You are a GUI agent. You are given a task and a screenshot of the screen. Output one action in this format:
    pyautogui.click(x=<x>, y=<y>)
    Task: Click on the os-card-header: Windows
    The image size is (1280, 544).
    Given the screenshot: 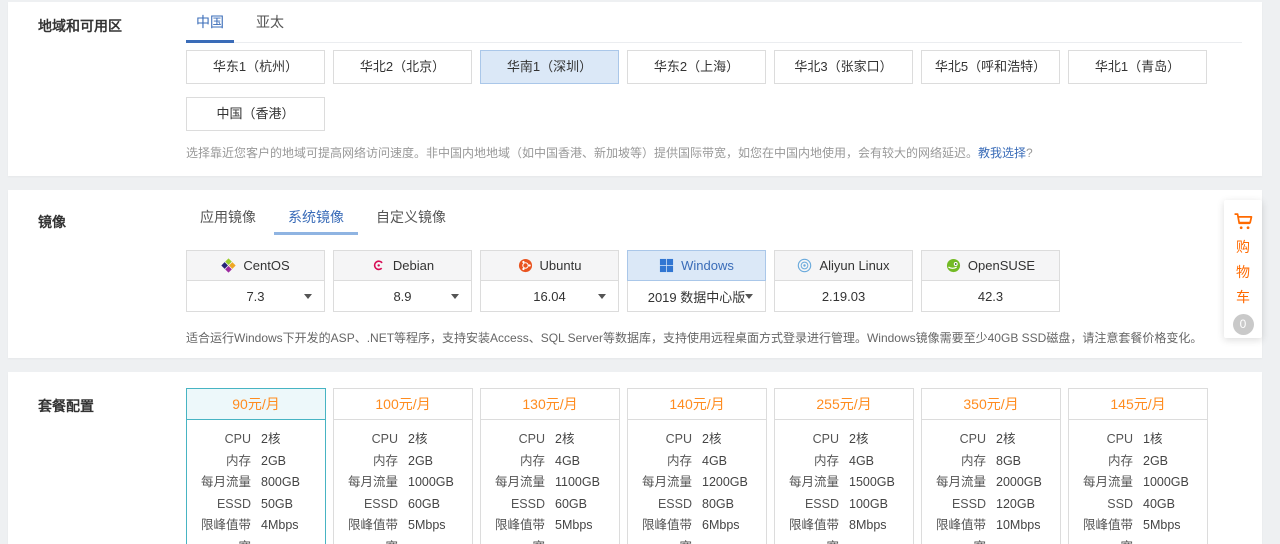 What is the action you would take?
    pyautogui.click(x=696, y=265)
    